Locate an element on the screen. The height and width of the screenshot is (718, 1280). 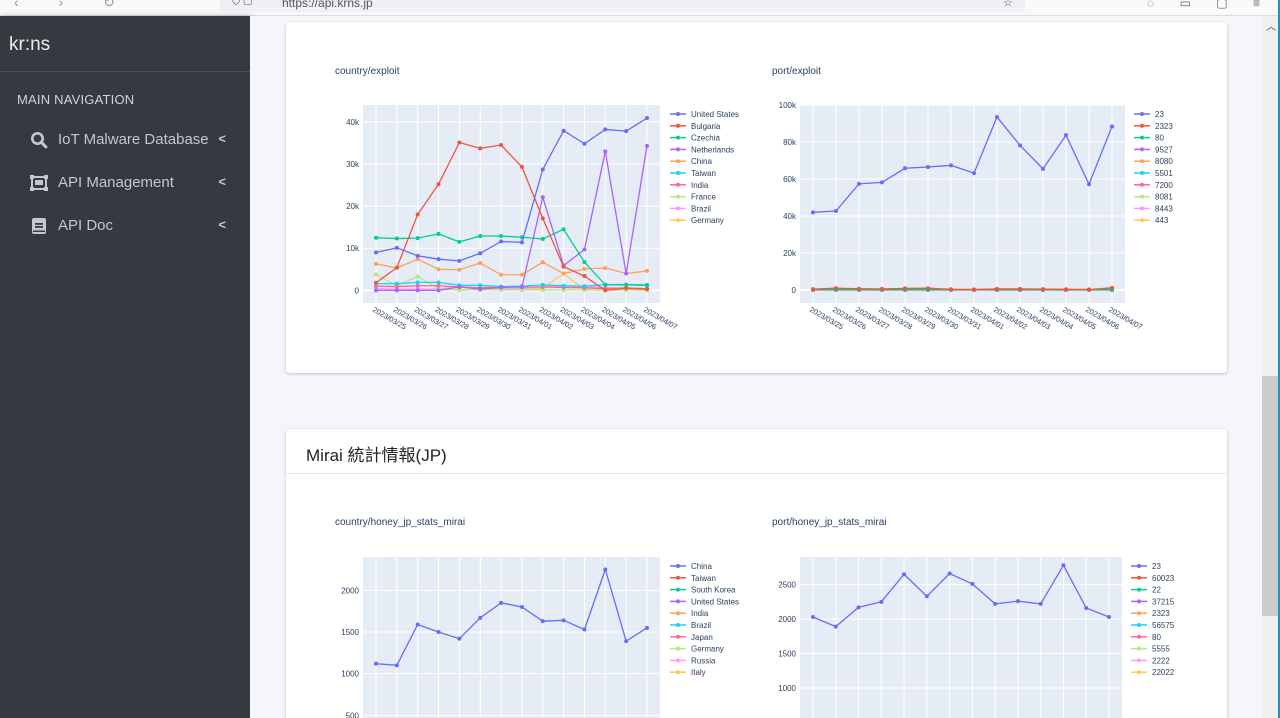
extensions-icon: ▢ is located at coordinates (1221, 5).